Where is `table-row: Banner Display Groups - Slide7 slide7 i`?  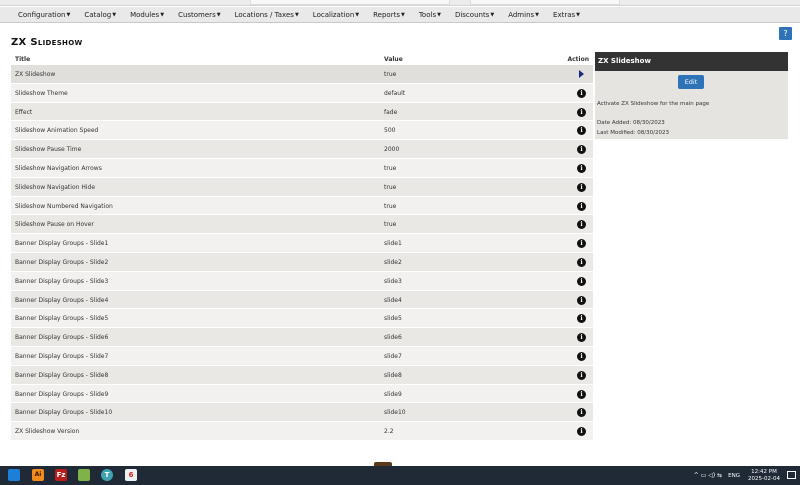
table-row: Banner Display Groups - Slide7 slide7 i is located at coordinates (302, 356).